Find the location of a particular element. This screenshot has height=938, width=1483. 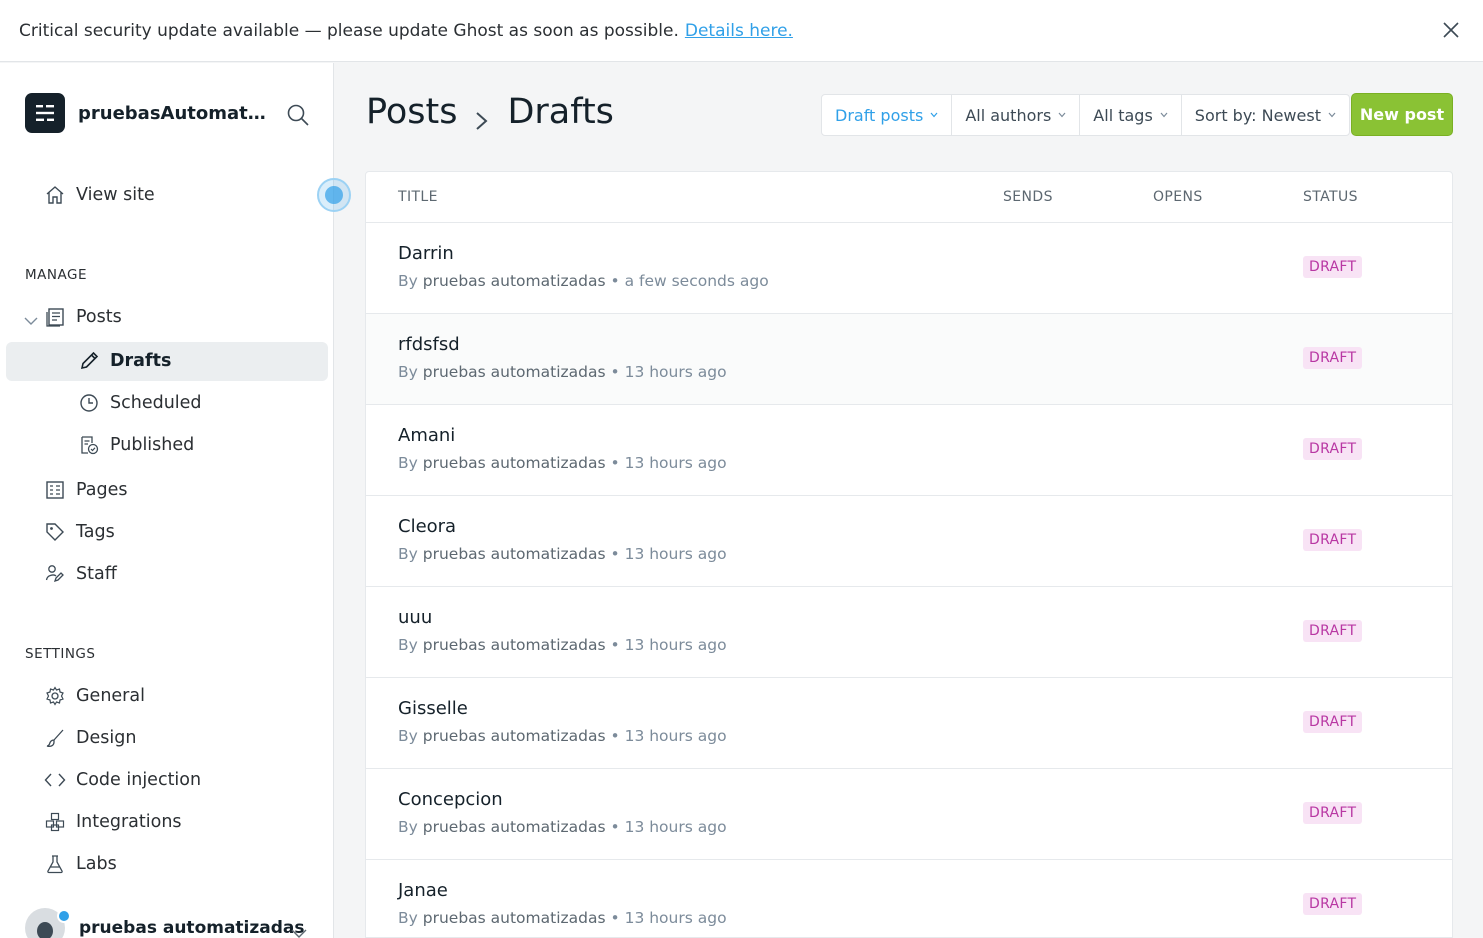

notification-dot is located at coordinates (64, 916).